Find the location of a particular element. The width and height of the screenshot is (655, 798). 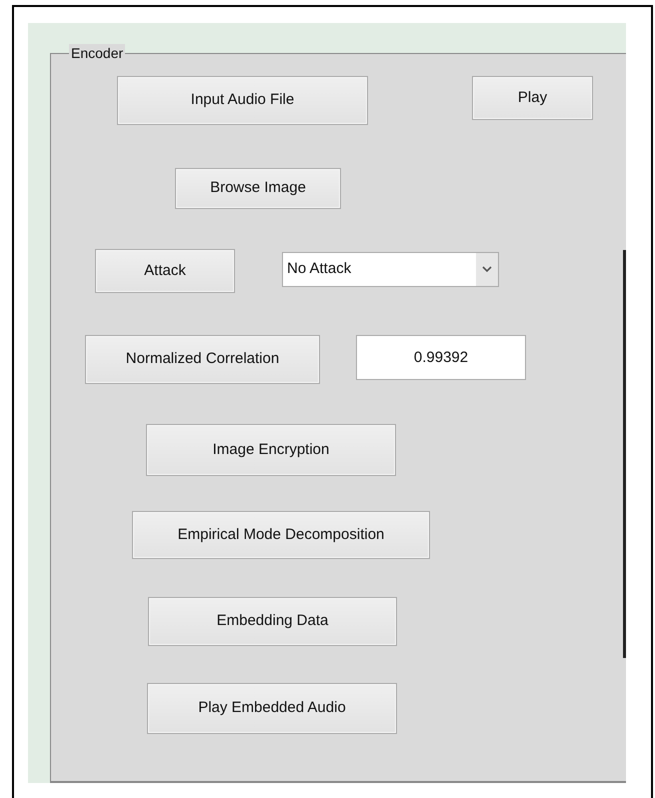

action-button: Play Embedded Audio is located at coordinates (272, 708).